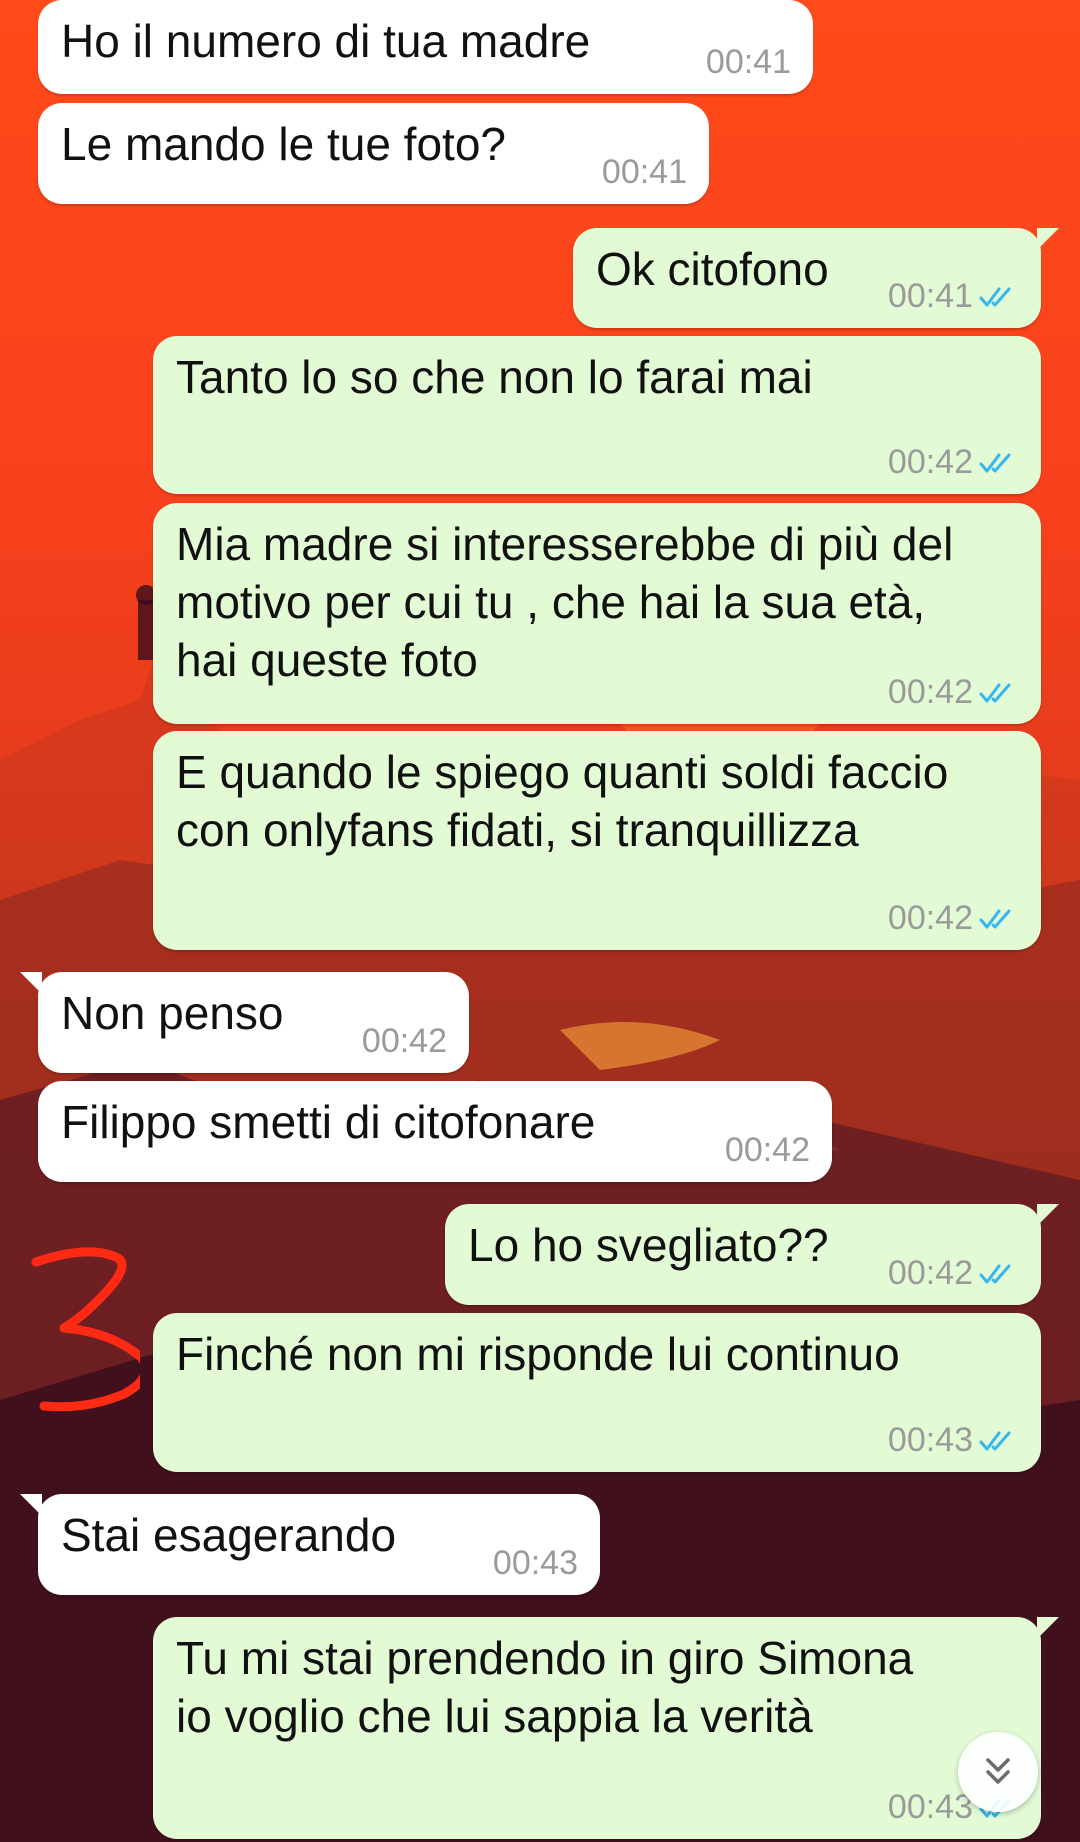 This screenshot has height=1842, width=1080. I want to click on message-text: Tanto lo so che non lo farai mai, so click(494, 377).